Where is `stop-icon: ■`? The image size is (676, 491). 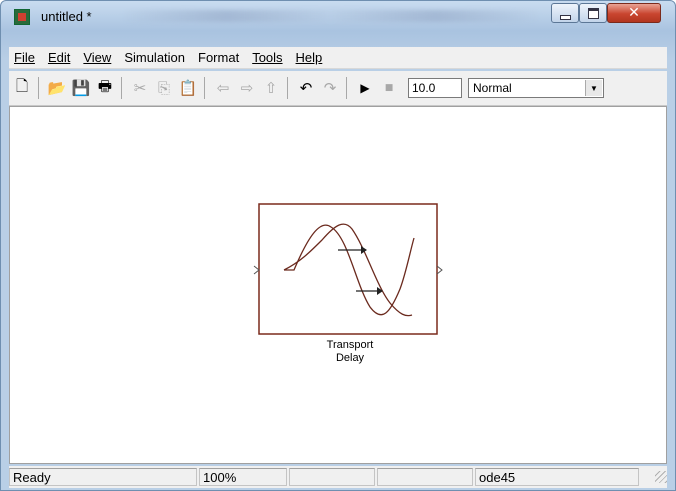
stop-icon: ■ is located at coordinates (389, 88).